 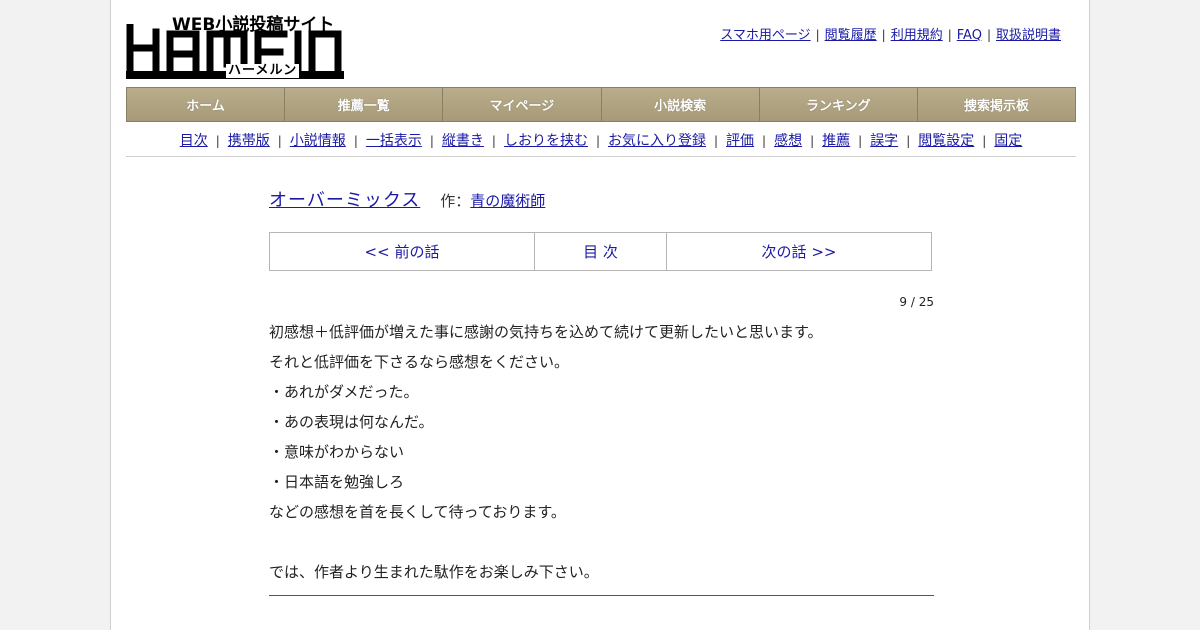 What do you see at coordinates (463, 141) in the screenshot?
I see `subnav-vertical: 縦書き` at bounding box center [463, 141].